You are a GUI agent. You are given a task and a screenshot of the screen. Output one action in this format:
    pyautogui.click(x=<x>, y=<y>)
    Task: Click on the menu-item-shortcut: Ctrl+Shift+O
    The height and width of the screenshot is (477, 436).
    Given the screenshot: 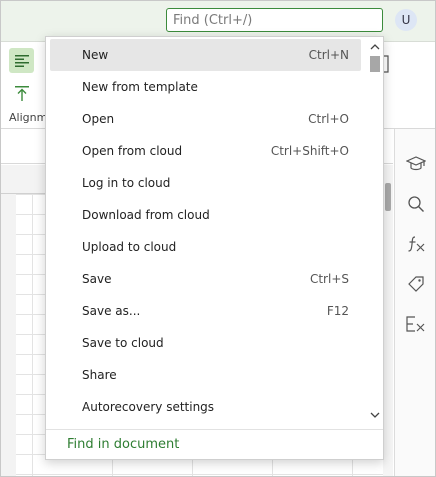 What is the action you would take?
    pyautogui.click(x=309, y=151)
    